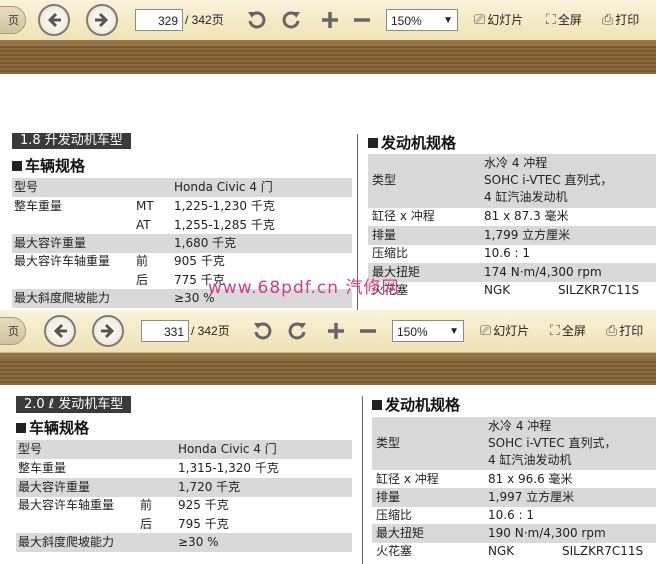  What do you see at coordinates (184, 487) in the screenshot?
I see `table-row: 最大容许重量 1,720 千克` at bounding box center [184, 487].